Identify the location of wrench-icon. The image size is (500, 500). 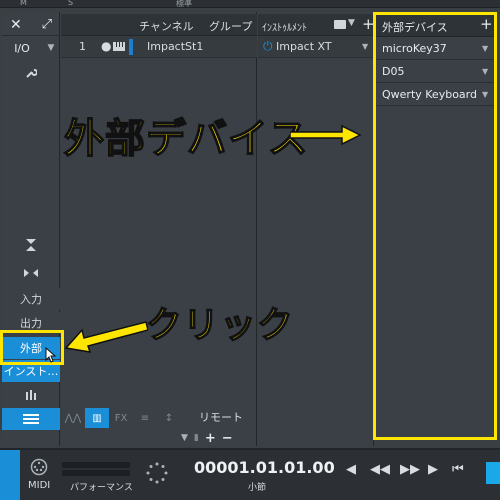
(31, 73).